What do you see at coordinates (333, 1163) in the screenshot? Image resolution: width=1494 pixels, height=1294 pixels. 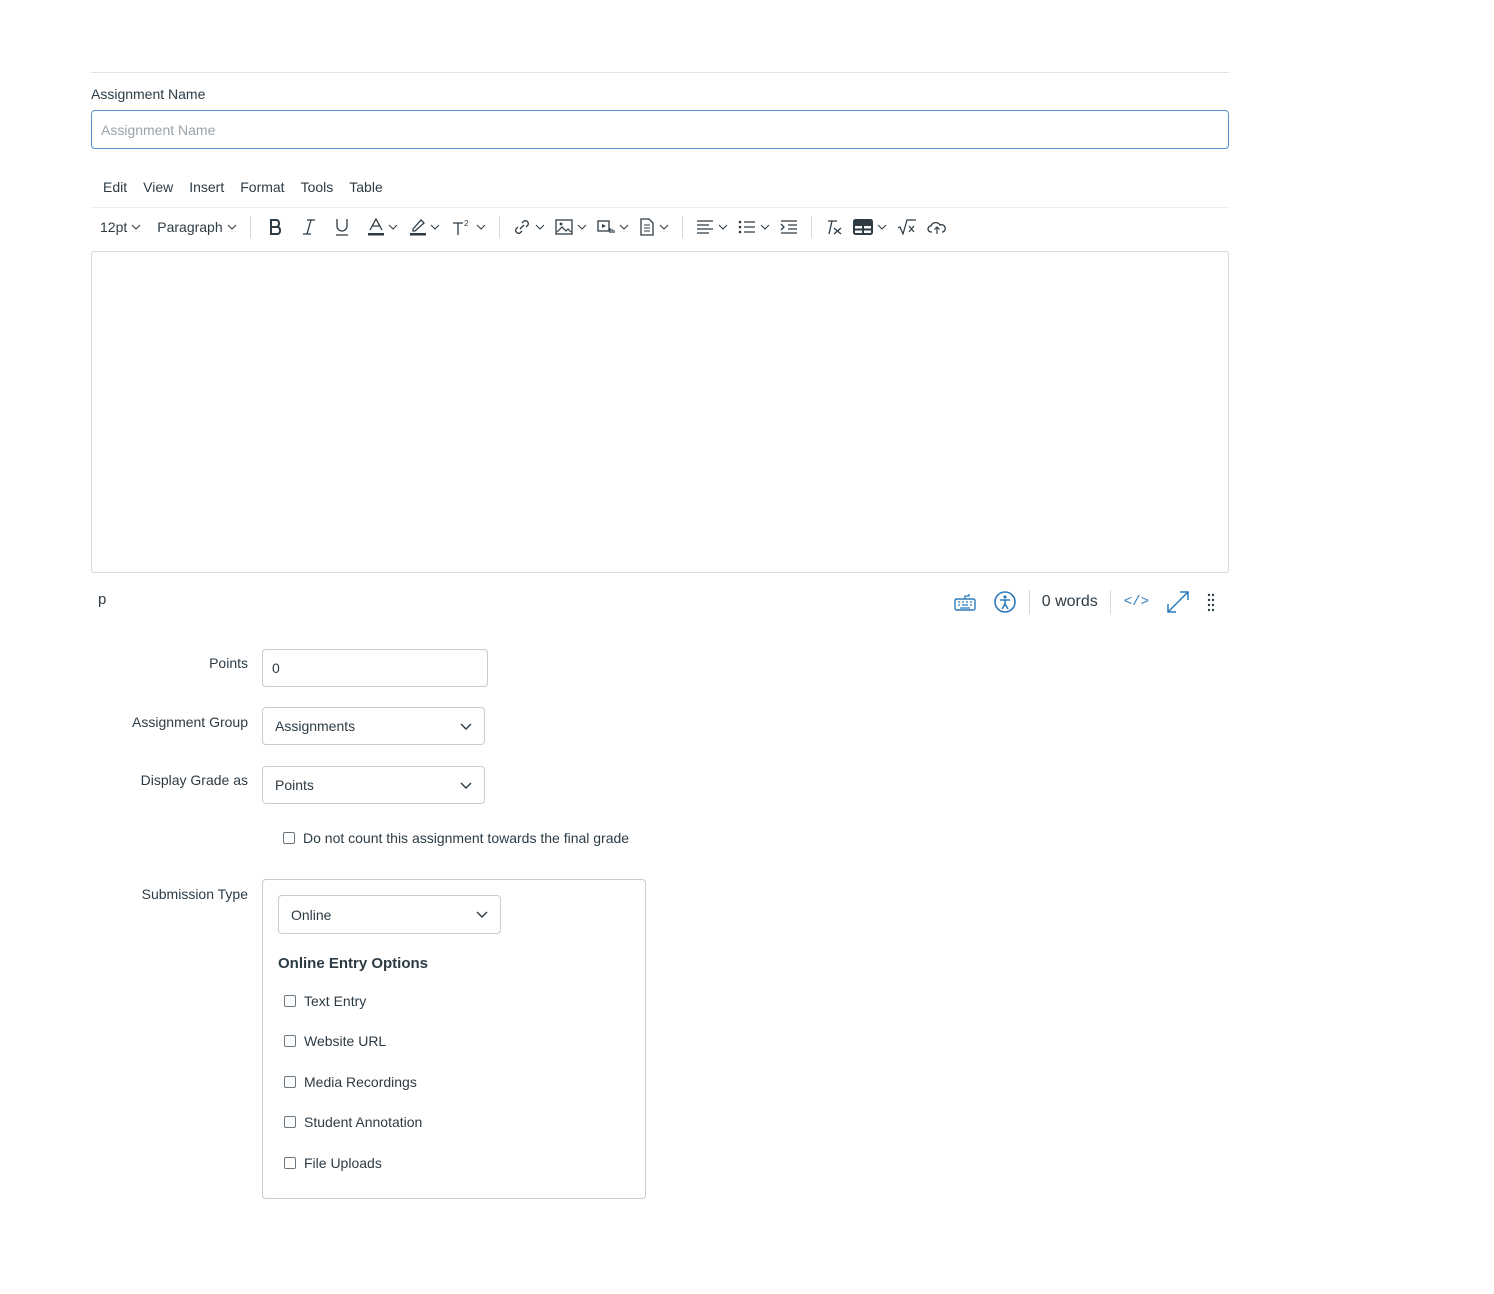 I see `option-file-uploads: File Uploads` at bounding box center [333, 1163].